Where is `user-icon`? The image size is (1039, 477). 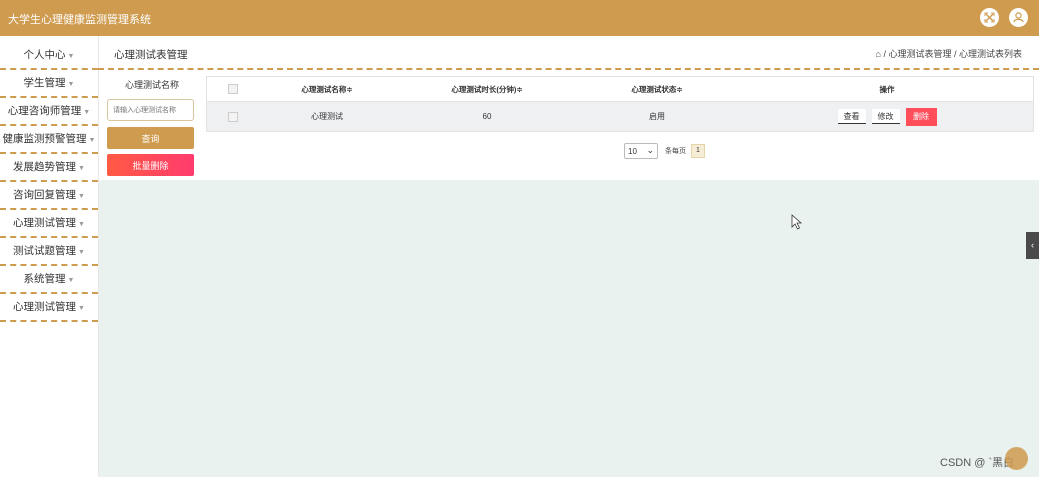 user-icon is located at coordinates (1018, 17).